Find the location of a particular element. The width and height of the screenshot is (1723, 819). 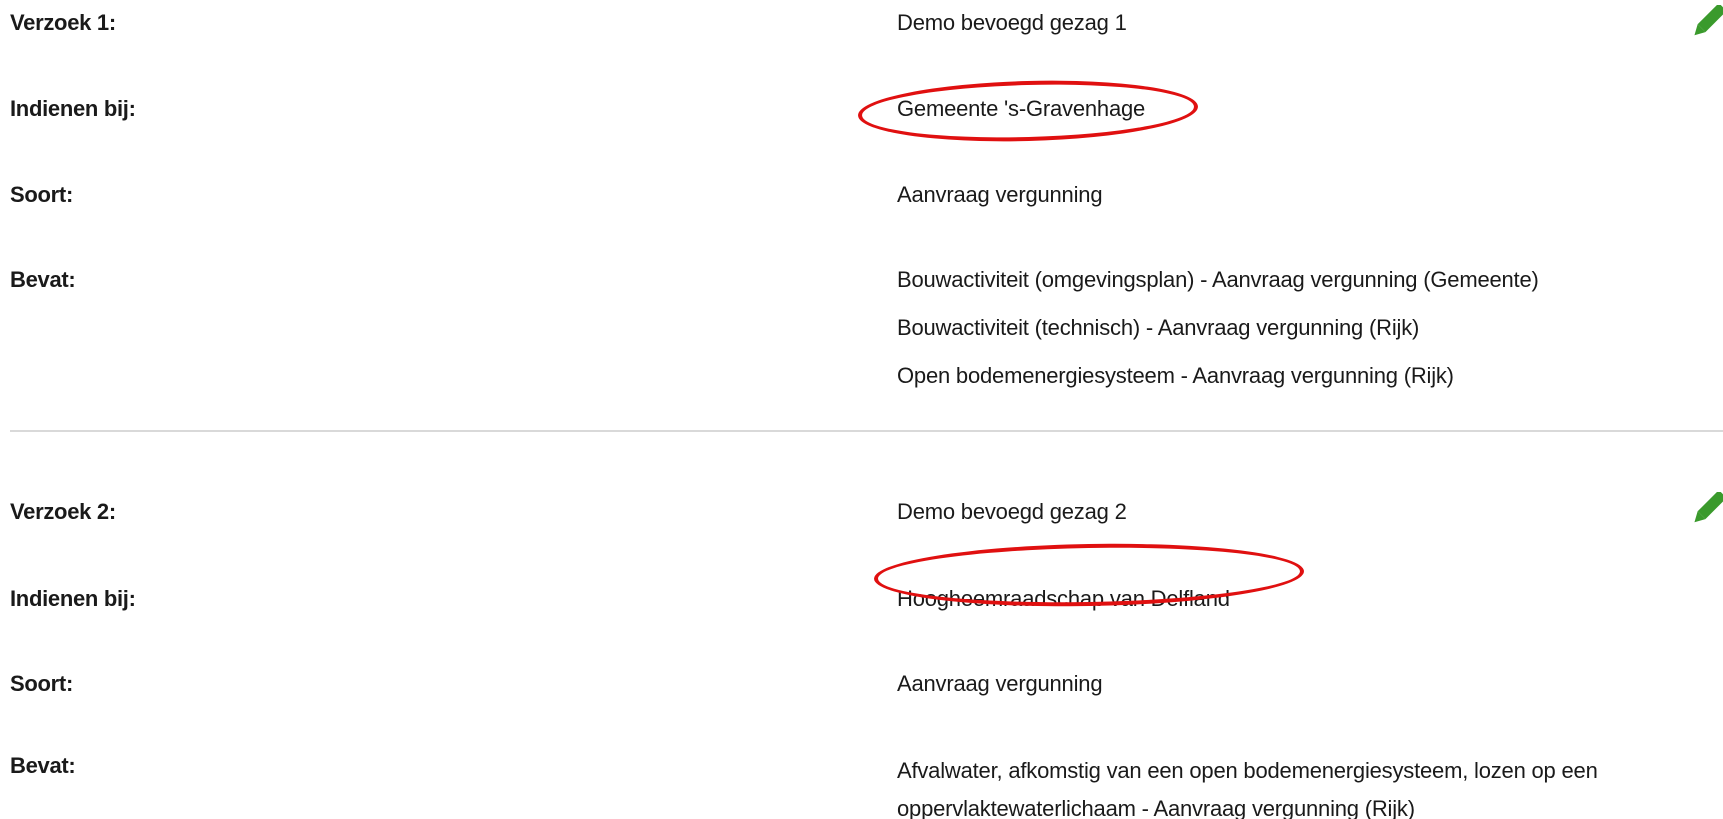

request-title-value: Demo bevoegd gezag 1 is located at coordinates (1012, 22).